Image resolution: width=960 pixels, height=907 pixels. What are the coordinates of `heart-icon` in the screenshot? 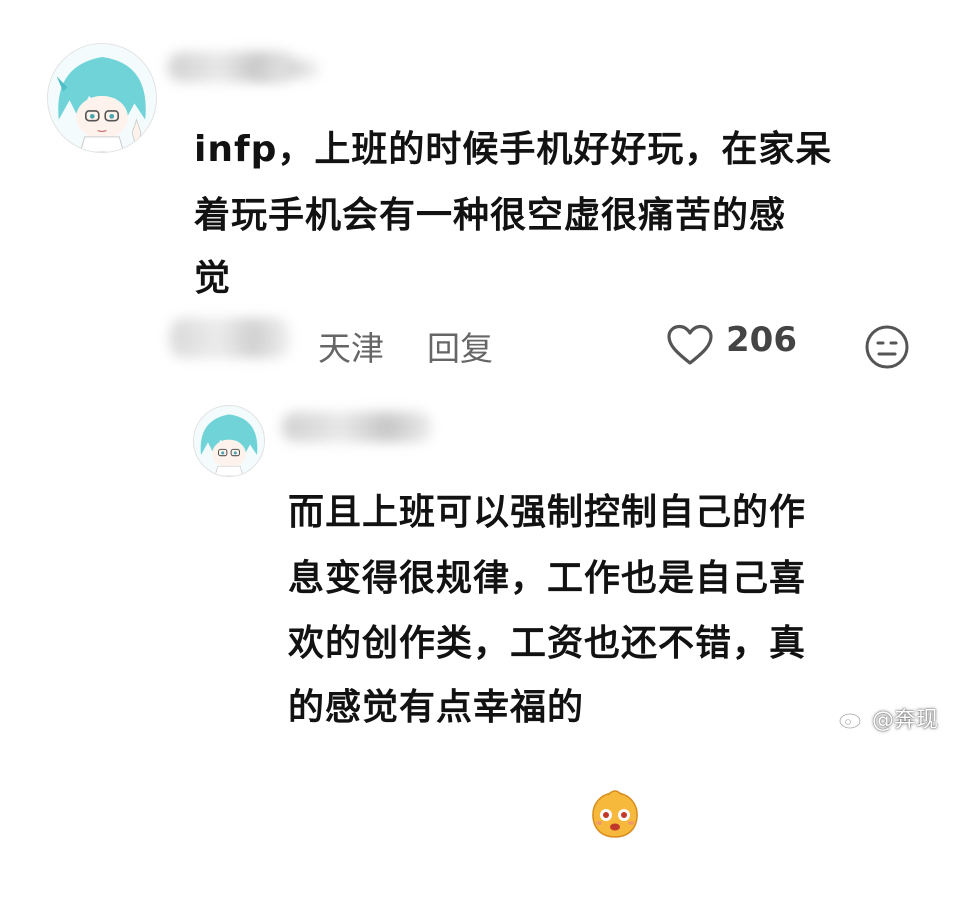 It's located at (690, 344).